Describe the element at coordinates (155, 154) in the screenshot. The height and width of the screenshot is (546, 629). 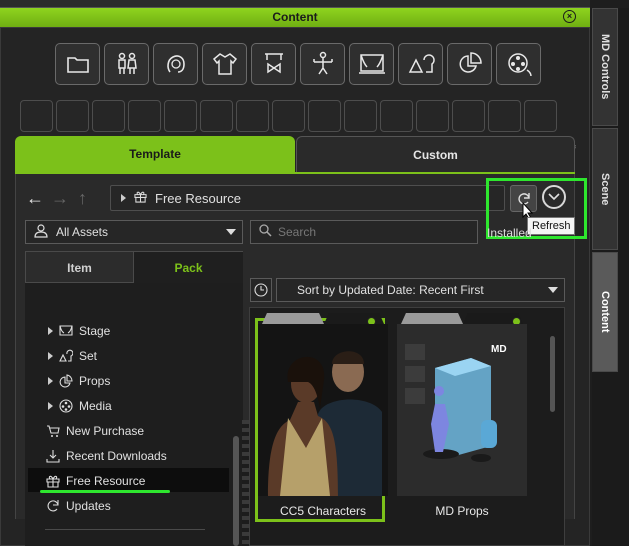
I see `tab-template: Template` at that location.